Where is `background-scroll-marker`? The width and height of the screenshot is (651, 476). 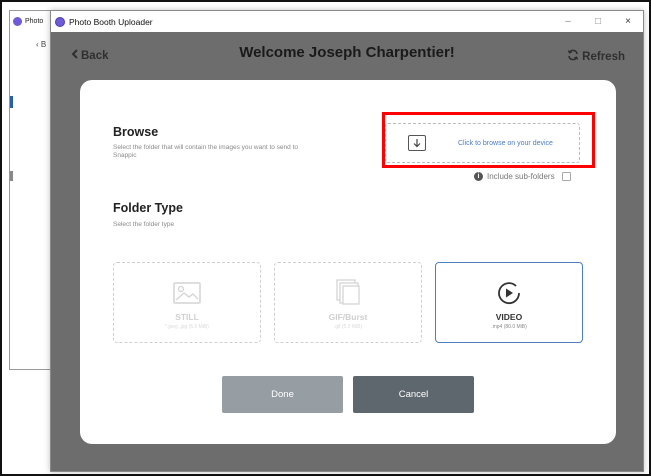 background-scroll-marker is located at coordinates (11, 176).